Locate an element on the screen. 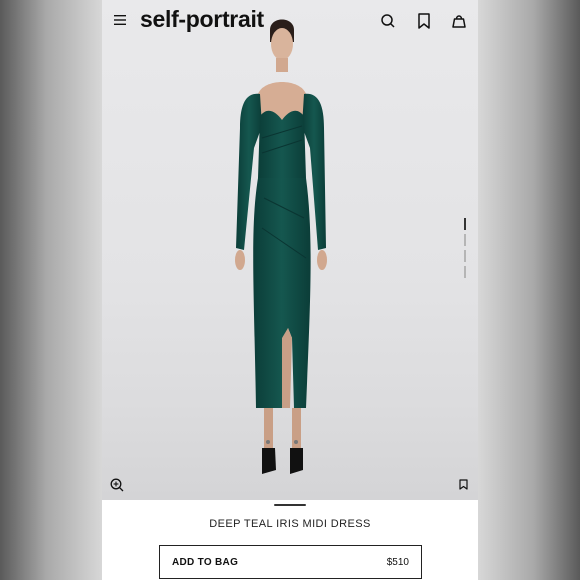 This screenshot has width=580, height=580. image-pager is located at coordinates (465, 249).